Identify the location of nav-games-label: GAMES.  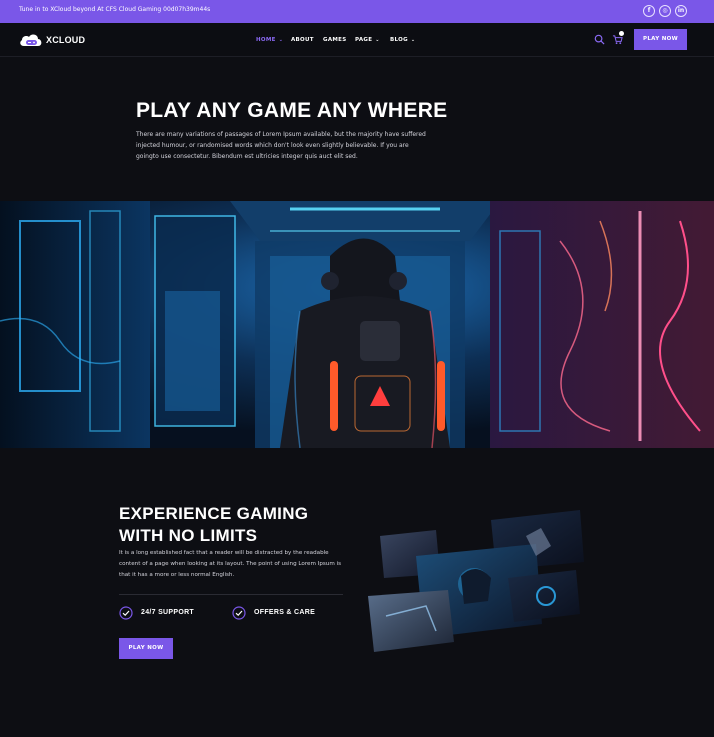
(335, 40).